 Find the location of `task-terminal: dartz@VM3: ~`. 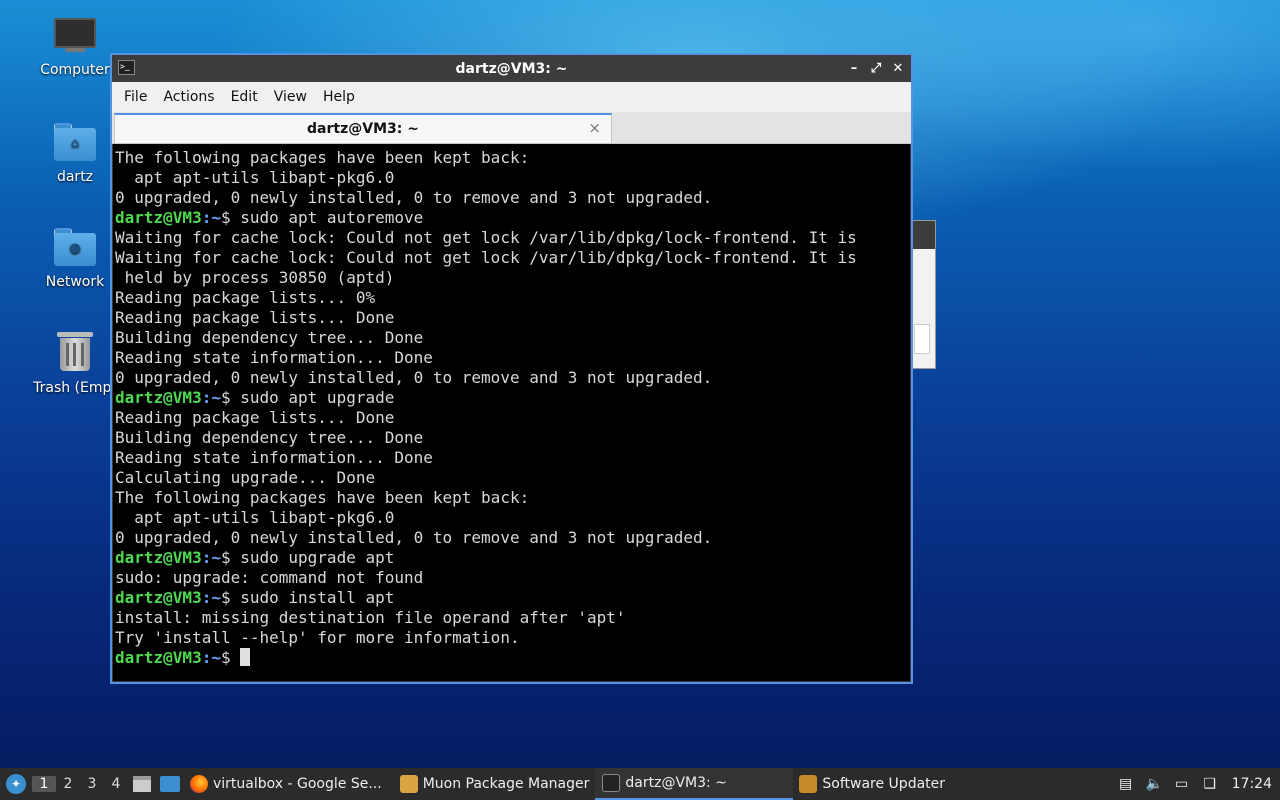

task-terminal: dartz@VM3: ~ is located at coordinates (694, 784).